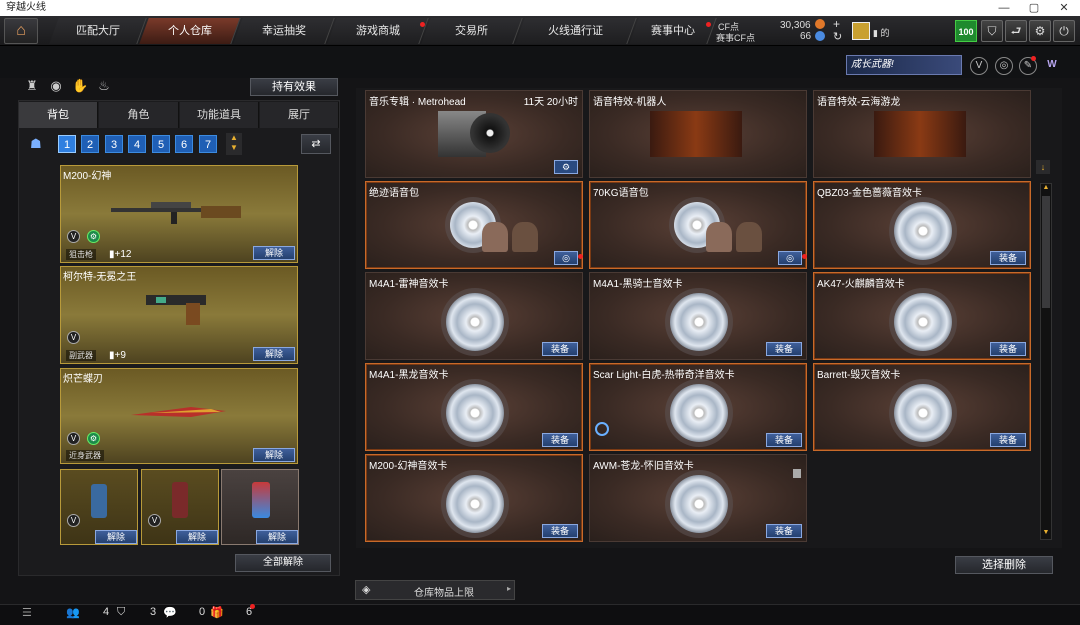 The width and height of the screenshot is (1080, 625). Describe the element at coordinates (1034, 8) in the screenshot. I see `maximize-button: ▢` at that location.